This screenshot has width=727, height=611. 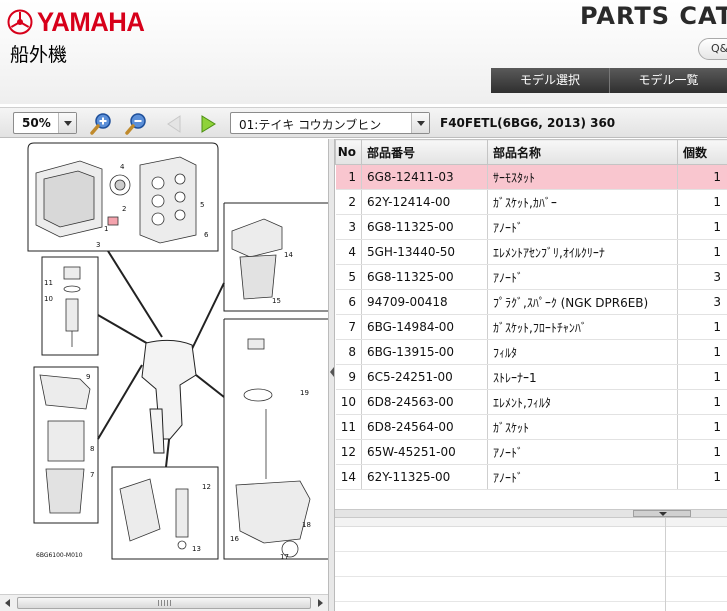 What do you see at coordinates (348, 177) in the screenshot?
I see `cell-no: 1` at bounding box center [348, 177].